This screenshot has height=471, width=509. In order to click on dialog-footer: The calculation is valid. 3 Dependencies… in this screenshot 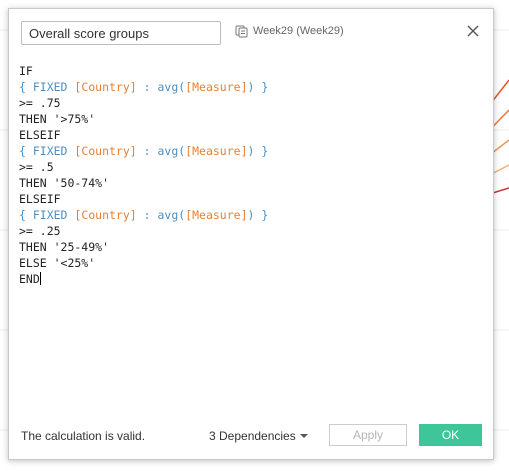, I will do `click(251, 437)`.